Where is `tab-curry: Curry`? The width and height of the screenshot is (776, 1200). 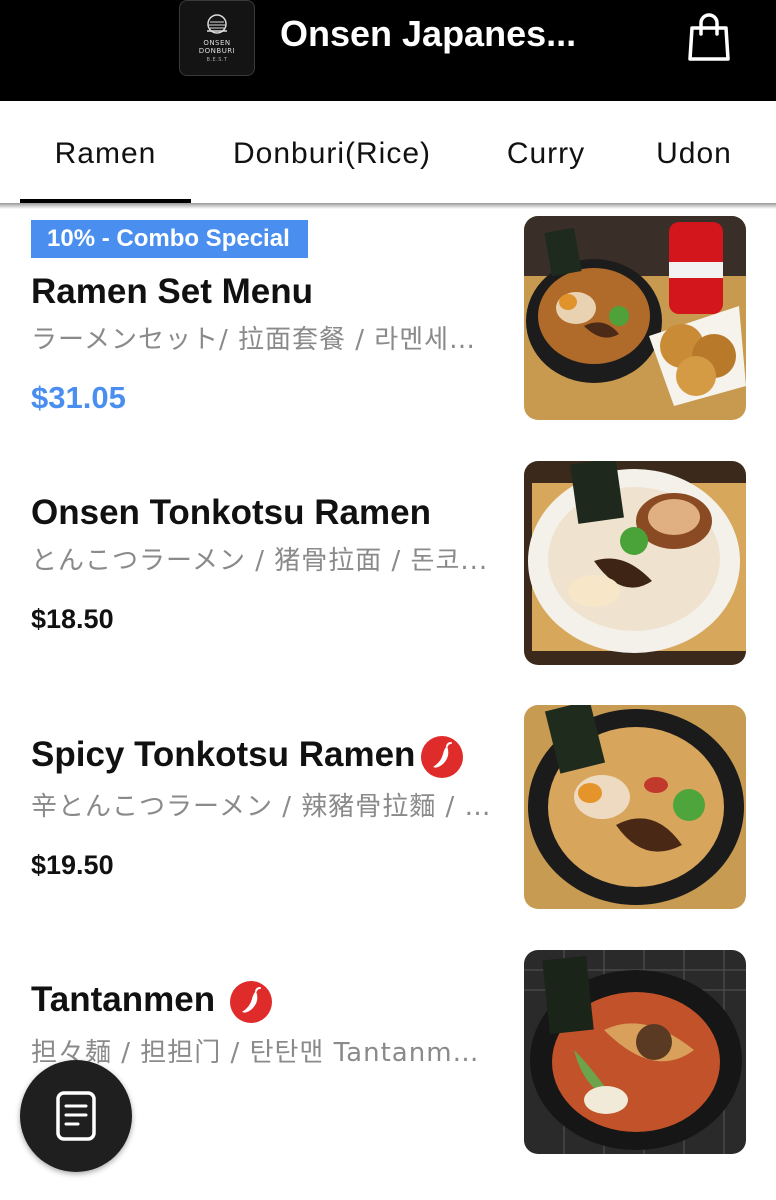 tab-curry: Curry is located at coordinates (546, 152).